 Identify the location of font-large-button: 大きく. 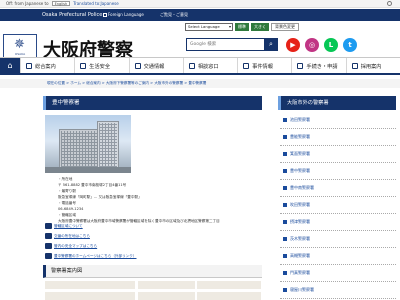
(260, 27).